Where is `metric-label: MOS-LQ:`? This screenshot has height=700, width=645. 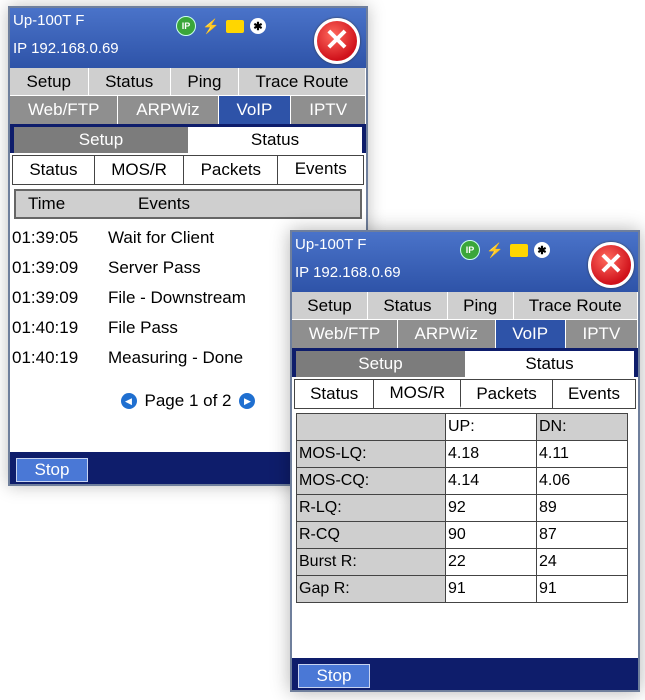
metric-label: MOS-LQ: is located at coordinates (371, 454).